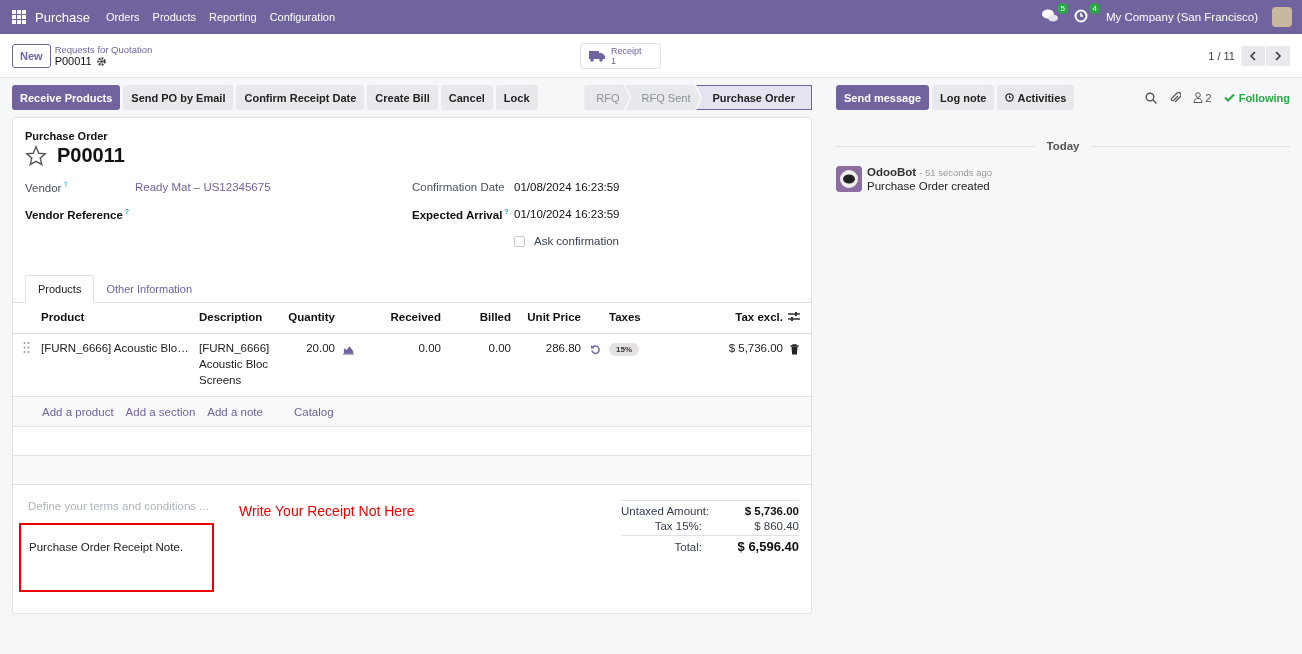 The height and width of the screenshot is (654, 1302). What do you see at coordinates (620, 55) in the screenshot?
I see `receipt-smart-button: Receipt 1` at bounding box center [620, 55].